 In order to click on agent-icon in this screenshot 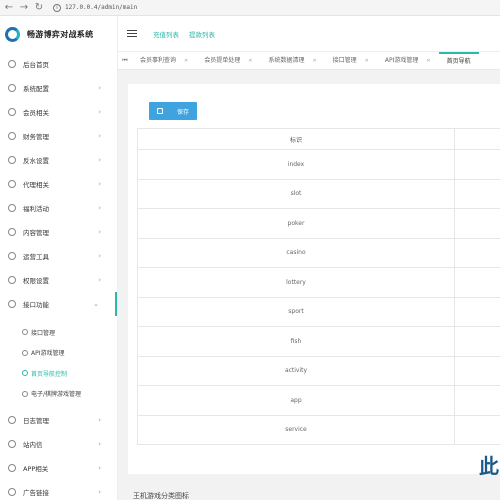, I will do `click(12, 184)`.